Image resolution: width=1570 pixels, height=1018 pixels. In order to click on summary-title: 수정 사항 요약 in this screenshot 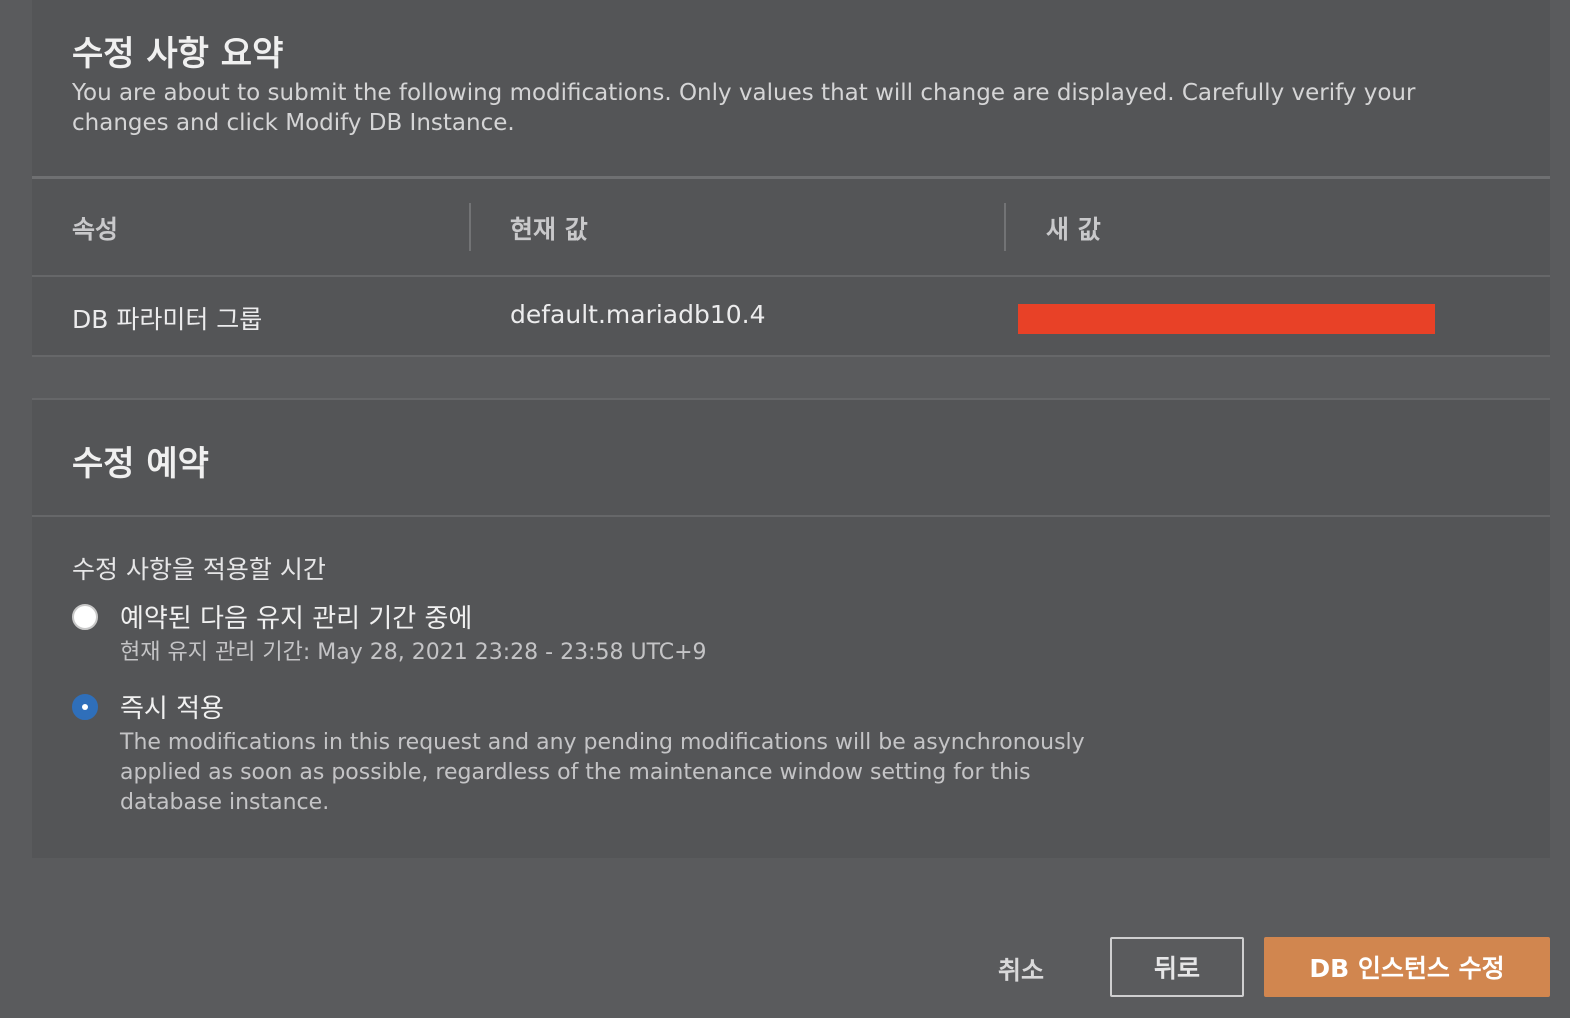, I will do `click(178, 54)`.